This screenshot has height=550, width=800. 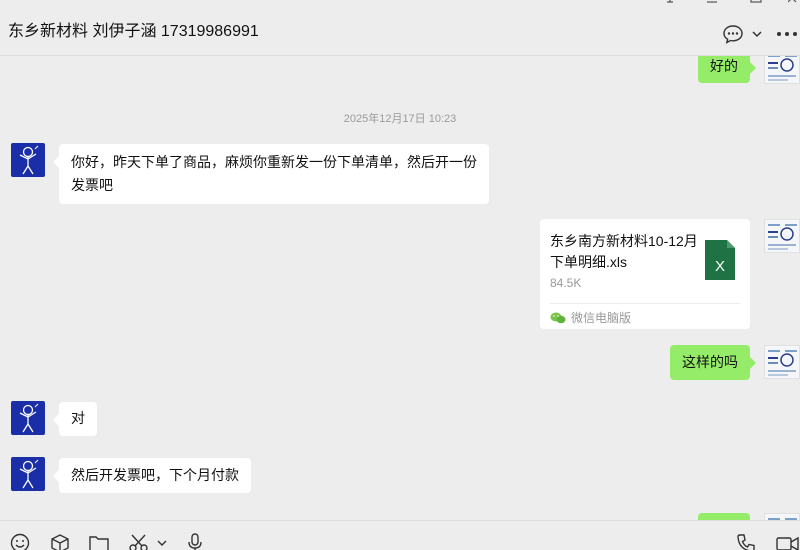 What do you see at coordinates (274, 173) in the screenshot?
I see `message-text: 你好，昨天下单了商品，麻烦你重新发一份下单清单，然后开一份发票吧` at bounding box center [274, 173].